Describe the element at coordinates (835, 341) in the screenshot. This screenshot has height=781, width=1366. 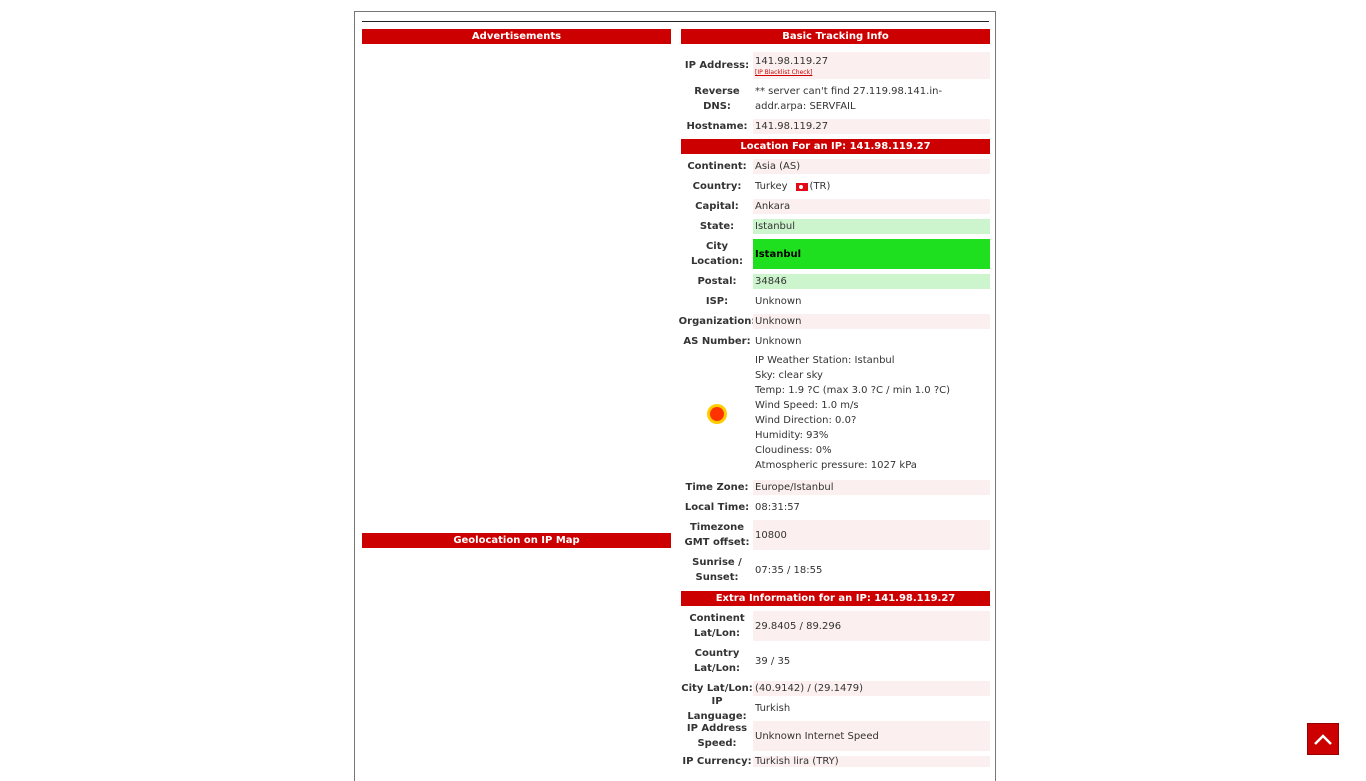
I see `as-number-row: AS Number: Unknown` at that location.